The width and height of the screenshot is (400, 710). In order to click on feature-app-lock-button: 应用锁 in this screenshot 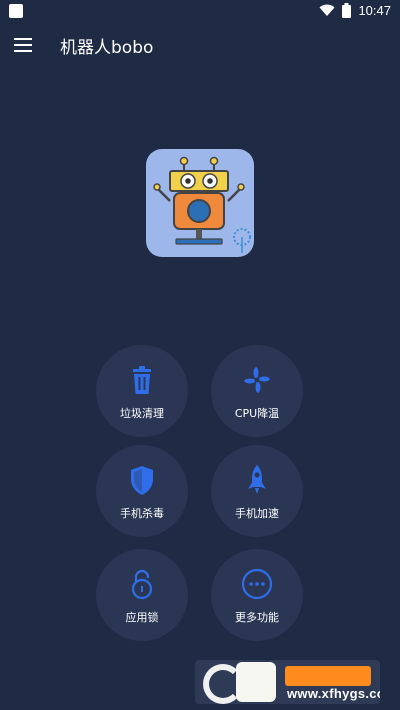, I will do `click(142, 595)`.